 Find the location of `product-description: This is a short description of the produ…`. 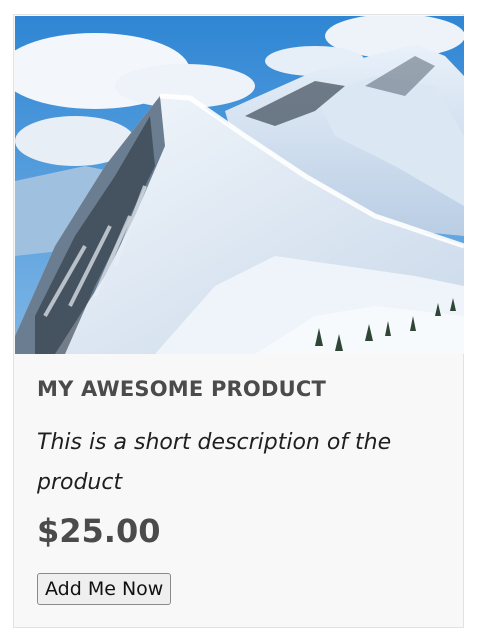

product-description: This is a short description of the produ… is located at coordinates (214, 462).